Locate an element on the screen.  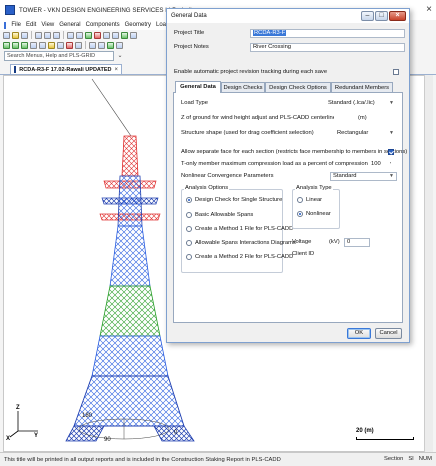
menu-general: General is located at coordinates (69, 25).